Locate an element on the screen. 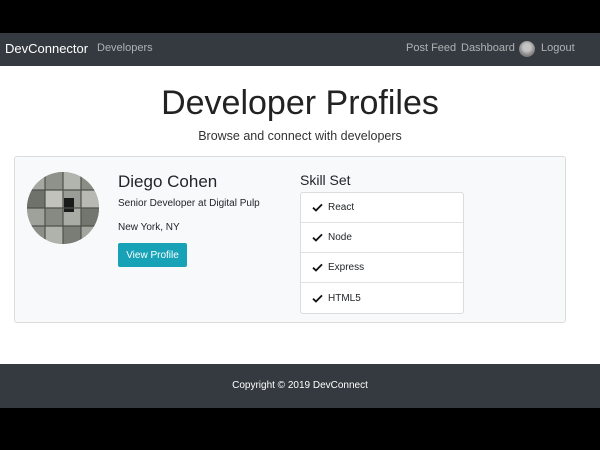 This screenshot has width=600, height=450. skill-label: Express is located at coordinates (346, 267).